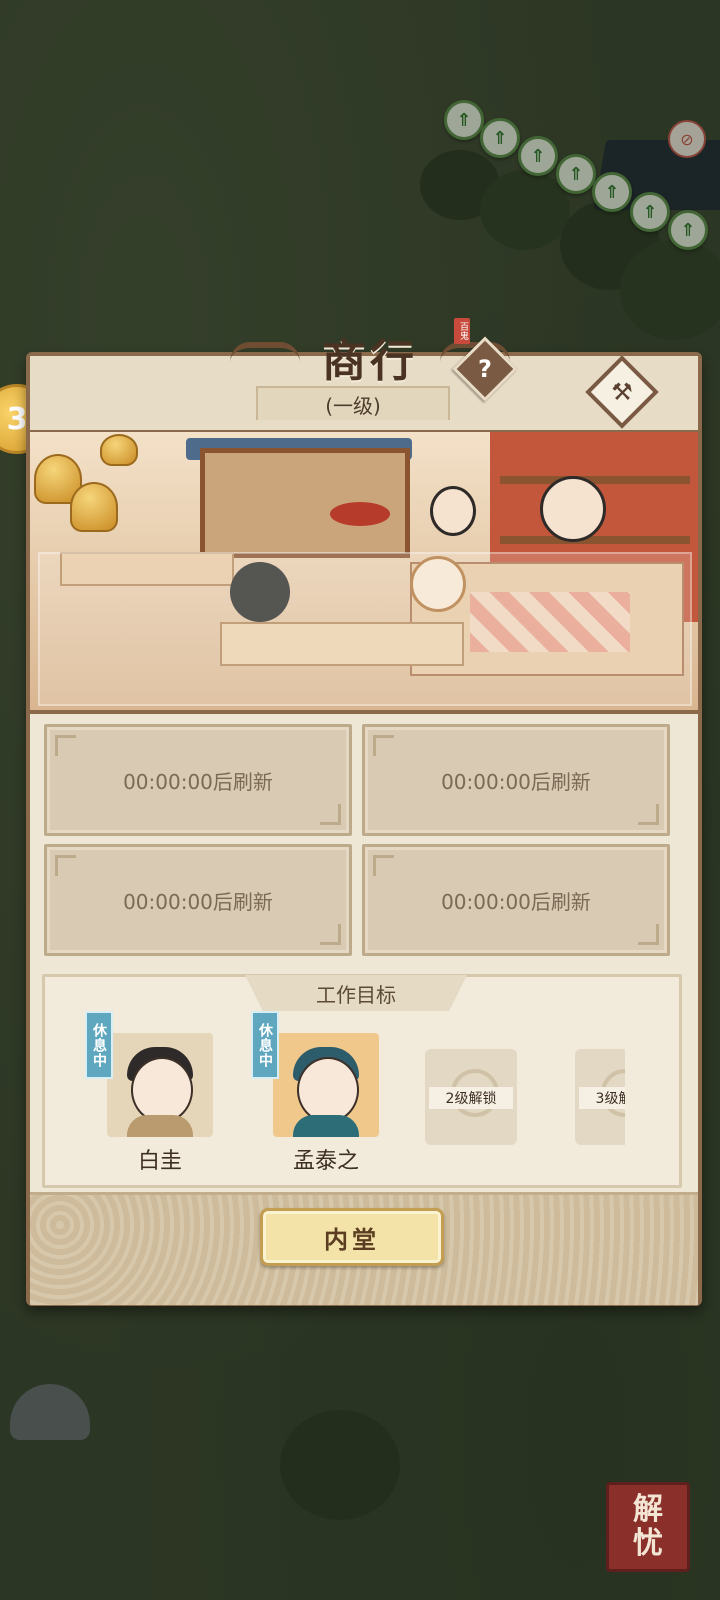 The width and height of the screenshot is (720, 1600). I want to click on upgrade-building-button: ⚒, so click(622, 392).